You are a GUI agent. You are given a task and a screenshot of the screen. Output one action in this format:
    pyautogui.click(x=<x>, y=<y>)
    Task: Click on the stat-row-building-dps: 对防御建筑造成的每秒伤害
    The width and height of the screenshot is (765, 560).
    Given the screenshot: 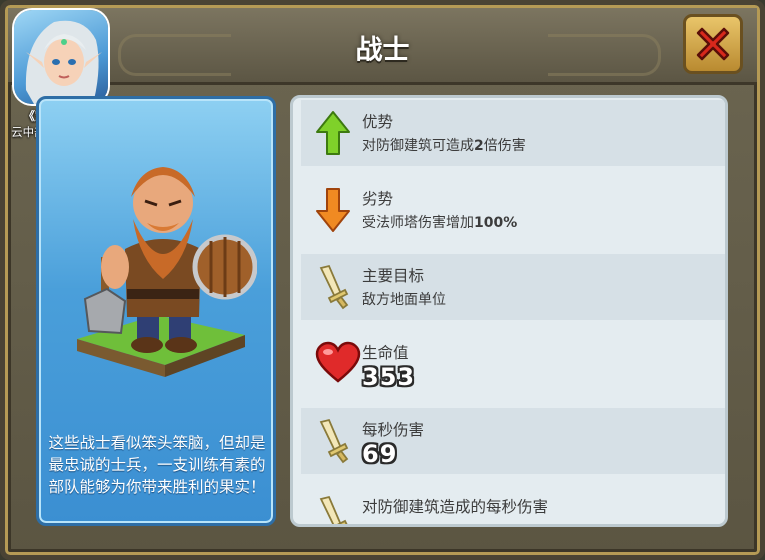 What is the action you would take?
    pyautogui.click(x=513, y=504)
    